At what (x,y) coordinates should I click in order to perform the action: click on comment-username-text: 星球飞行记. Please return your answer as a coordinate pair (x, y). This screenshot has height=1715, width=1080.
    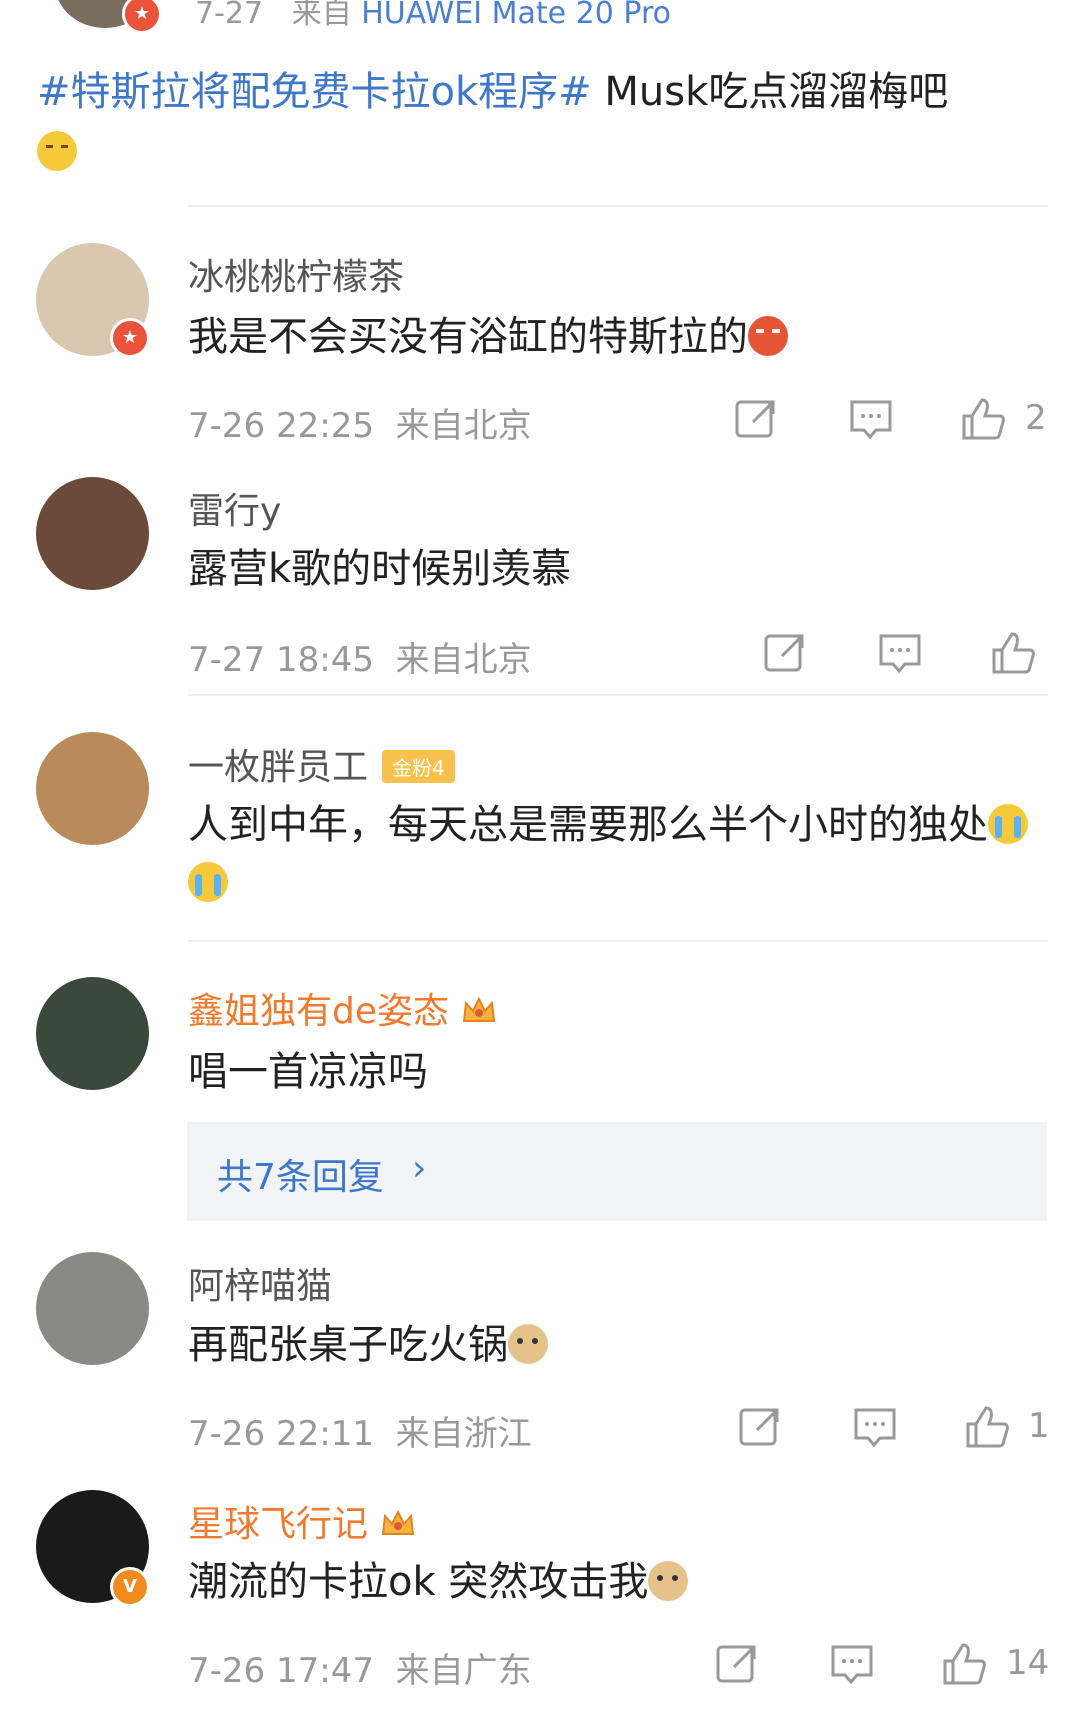
    Looking at the image, I should click on (278, 1524).